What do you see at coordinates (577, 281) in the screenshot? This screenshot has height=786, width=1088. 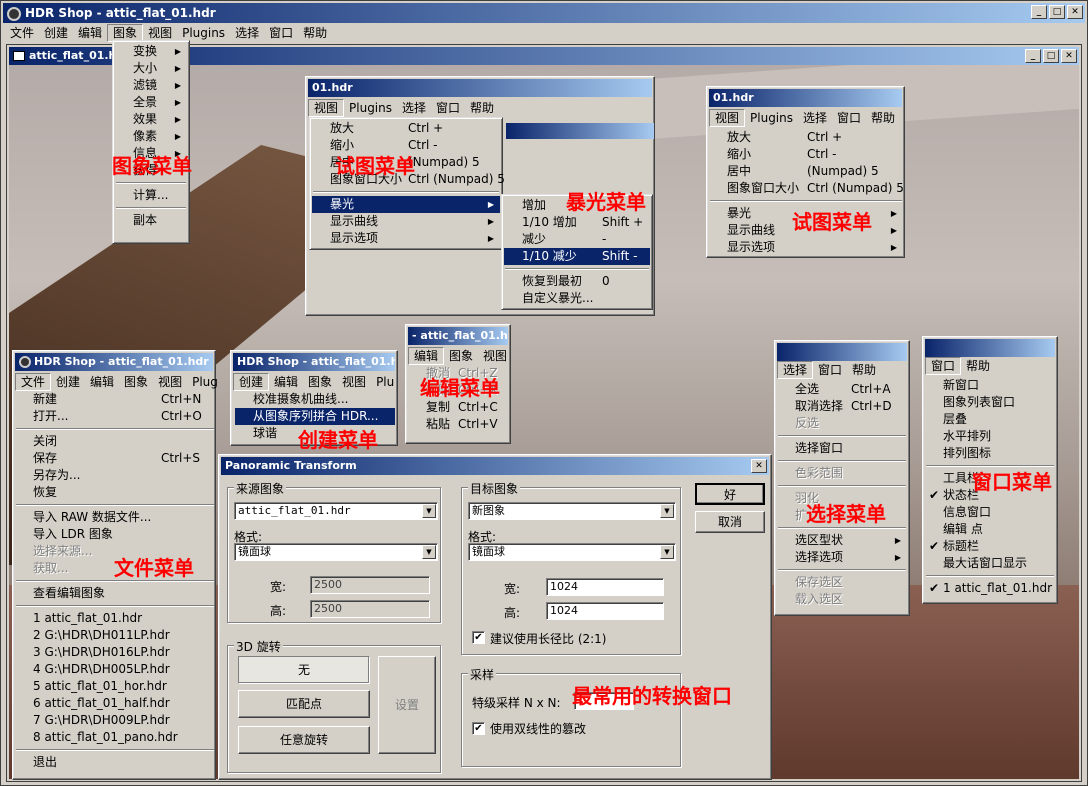 I see `exposure-reset: 恢复到最初 0` at bounding box center [577, 281].